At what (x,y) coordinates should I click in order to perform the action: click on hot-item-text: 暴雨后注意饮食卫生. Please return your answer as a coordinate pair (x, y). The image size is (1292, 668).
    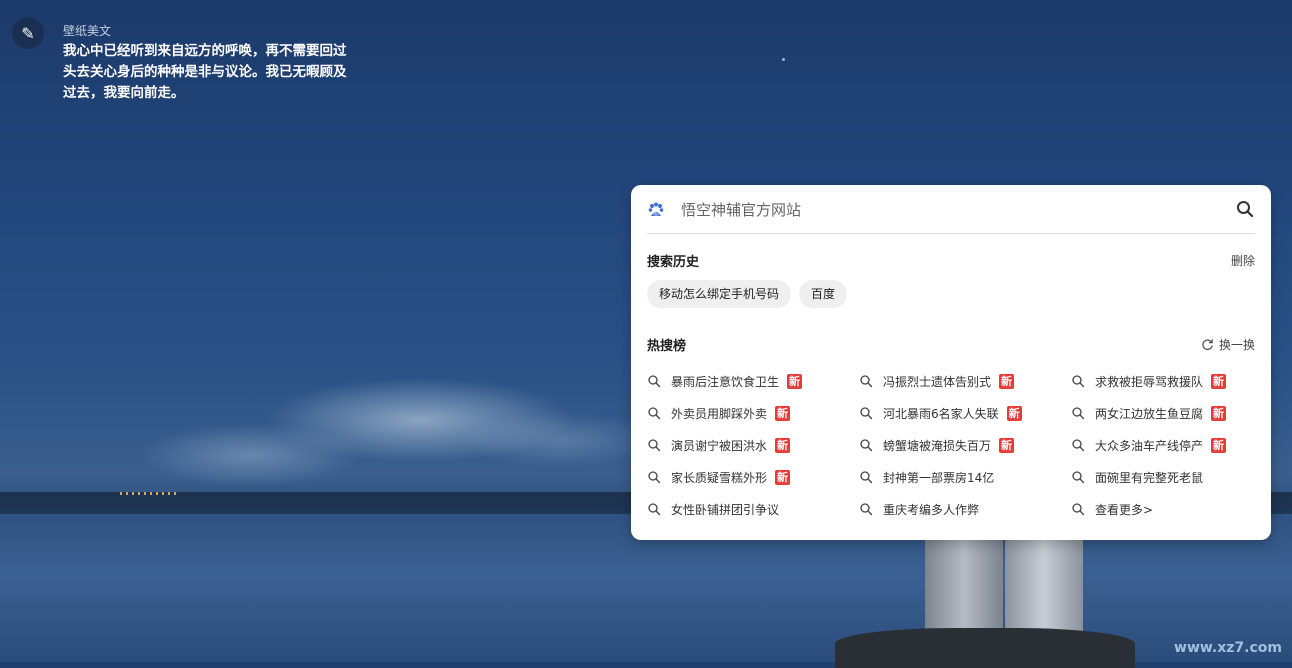
    Looking at the image, I should click on (725, 381).